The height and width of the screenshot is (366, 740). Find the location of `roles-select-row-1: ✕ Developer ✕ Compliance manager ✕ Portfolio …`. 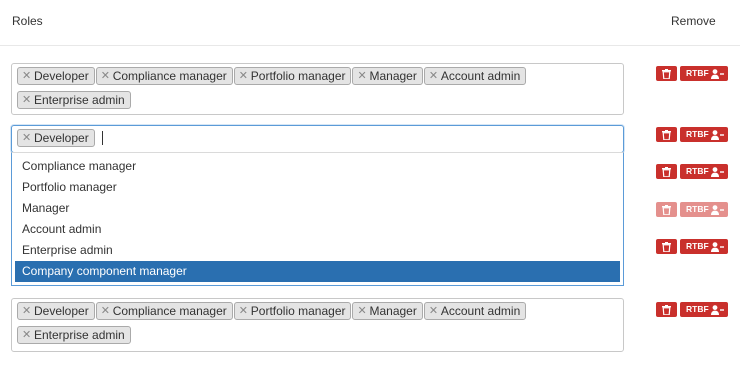

roles-select-row-1: ✕ Developer ✕ Compliance manager ✕ Portfolio … is located at coordinates (317, 89).